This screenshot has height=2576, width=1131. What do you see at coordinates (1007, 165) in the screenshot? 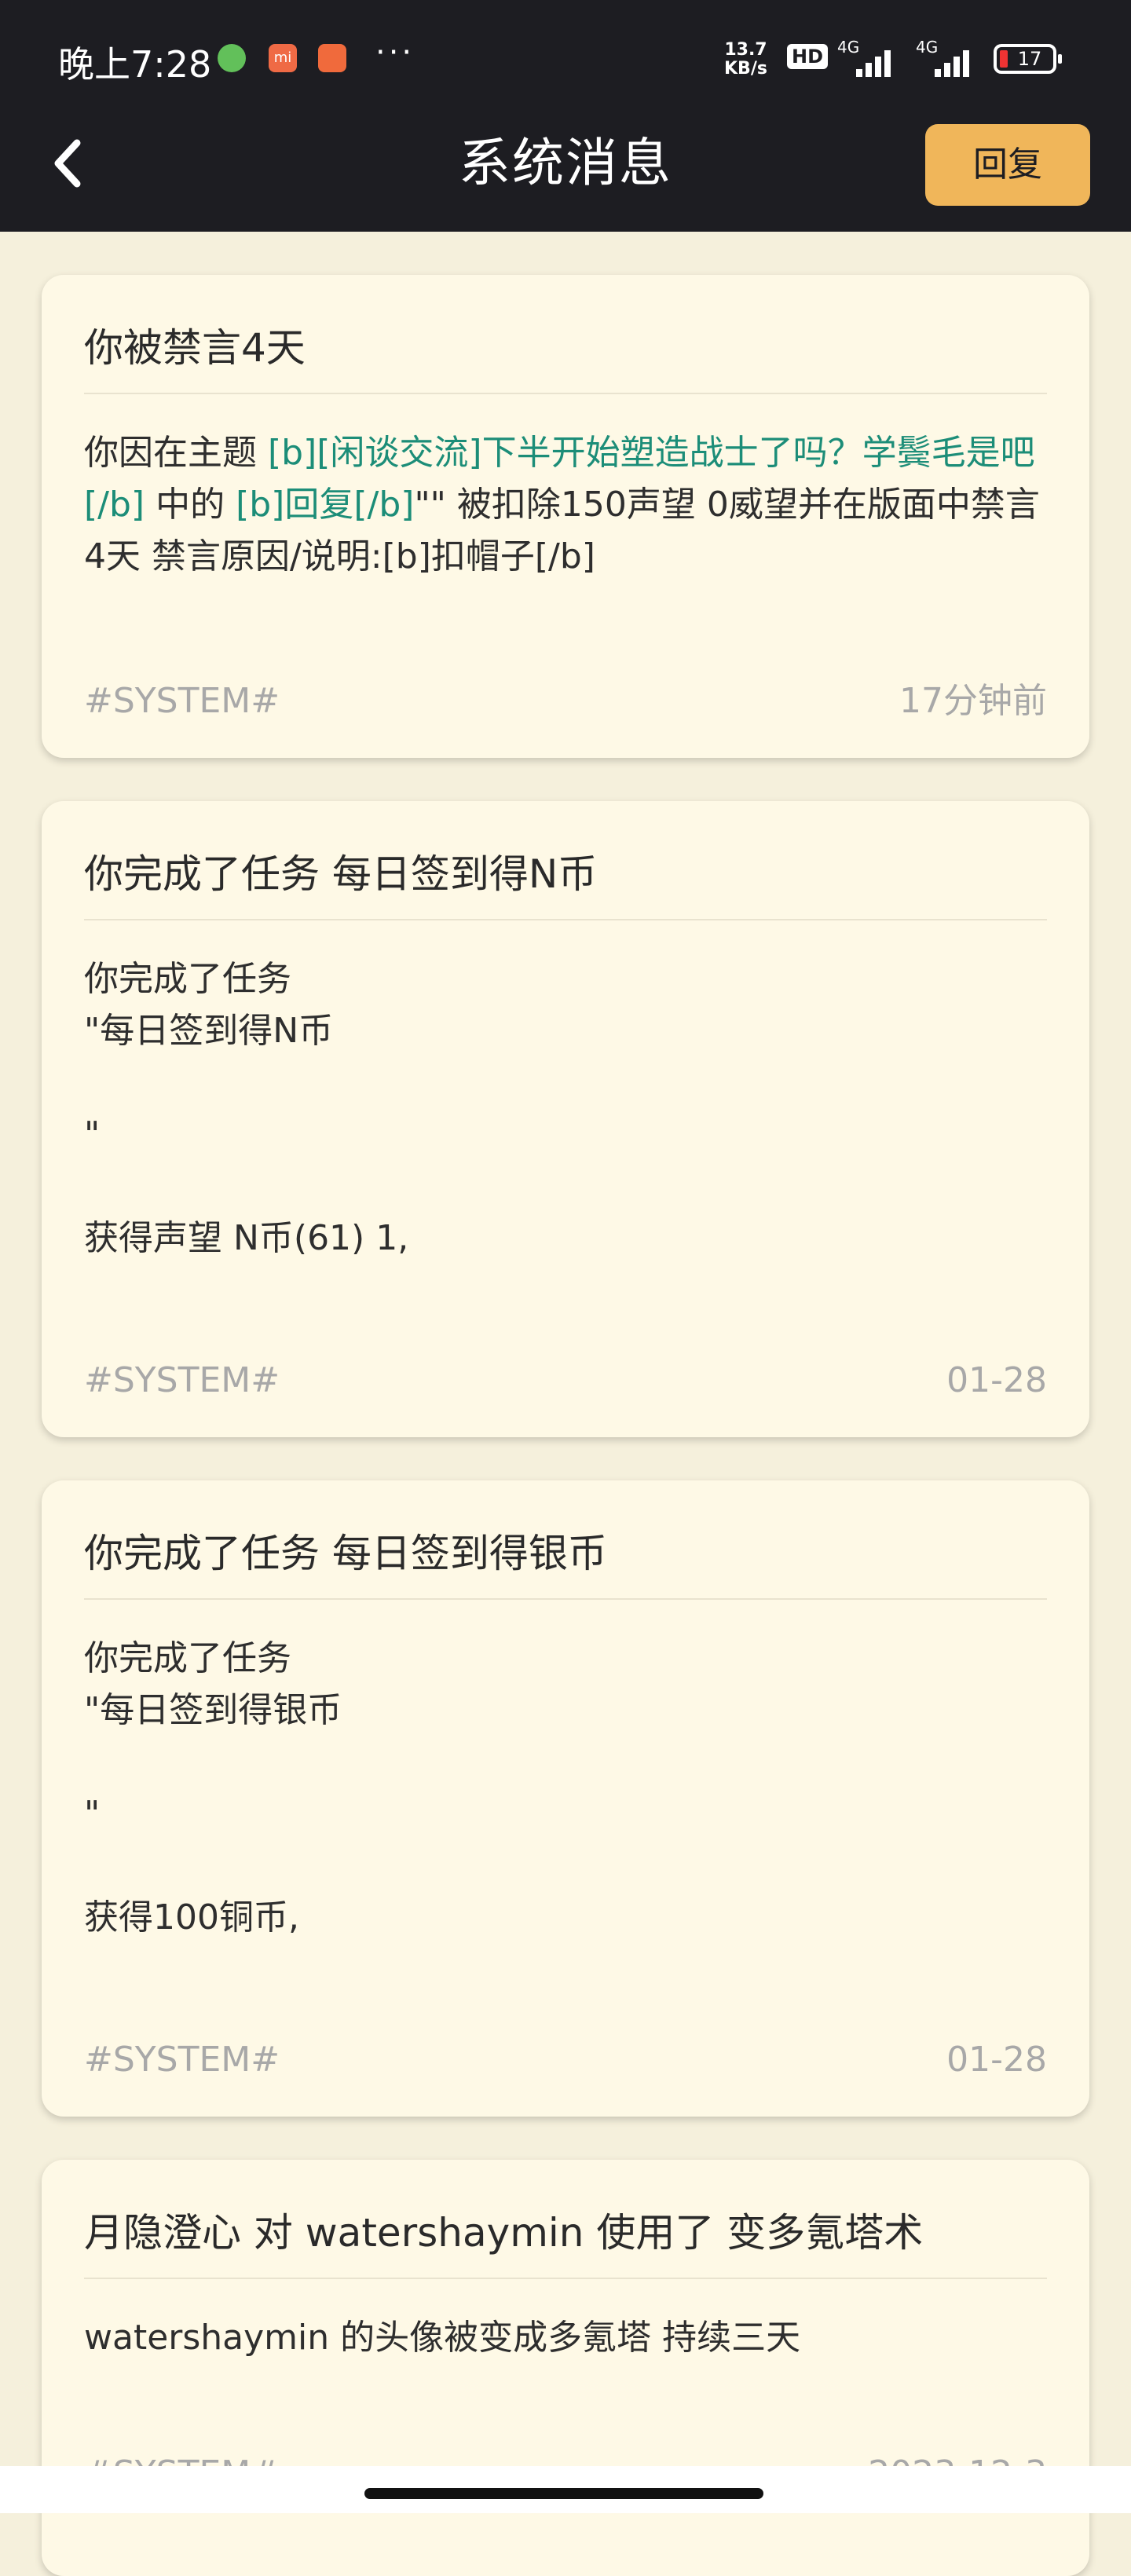
I see `reply-button: 回复` at bounding box center [1007, 165].